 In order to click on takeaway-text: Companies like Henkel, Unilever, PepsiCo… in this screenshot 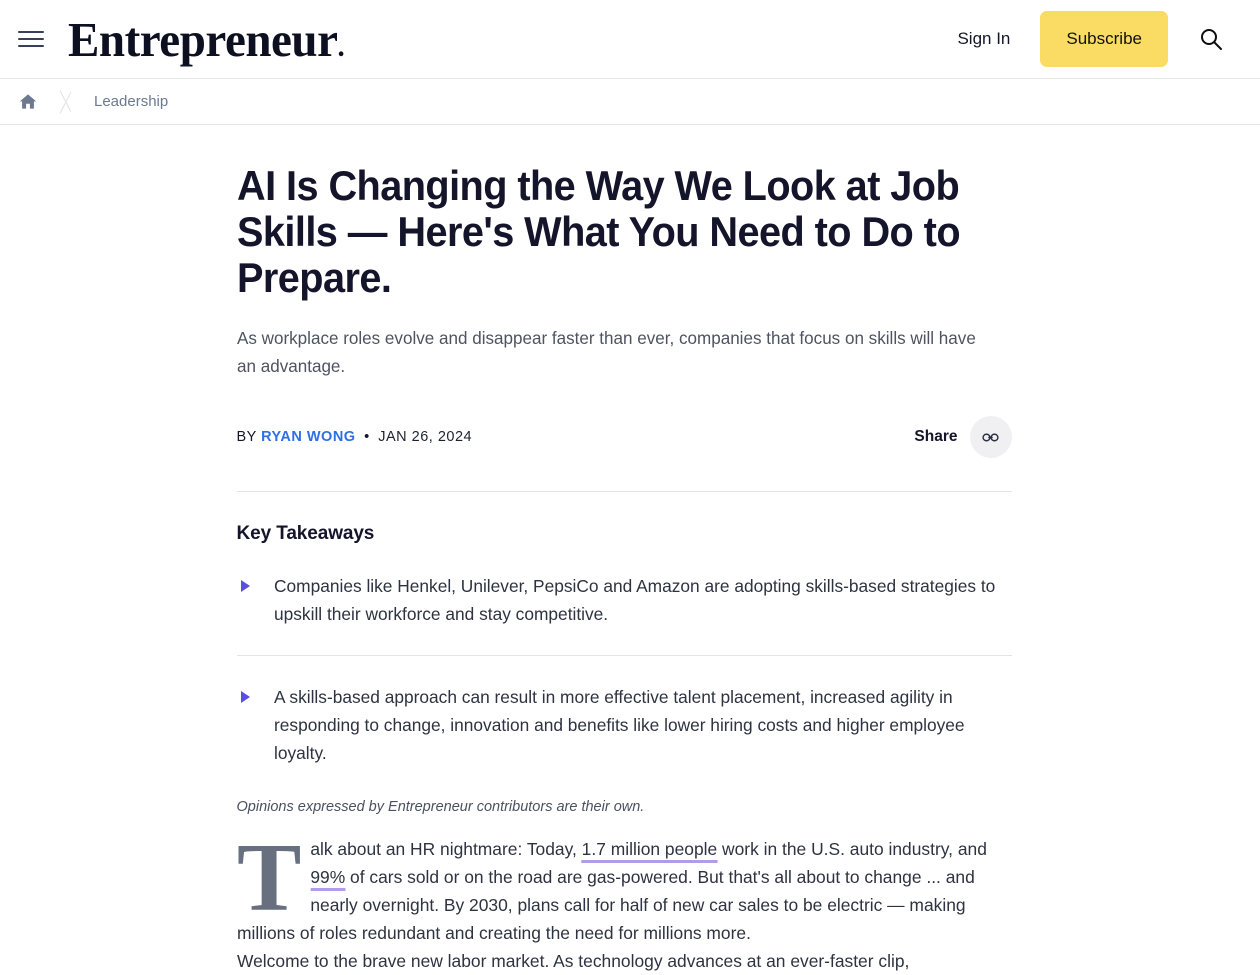, I will do `click(634, 600)`.